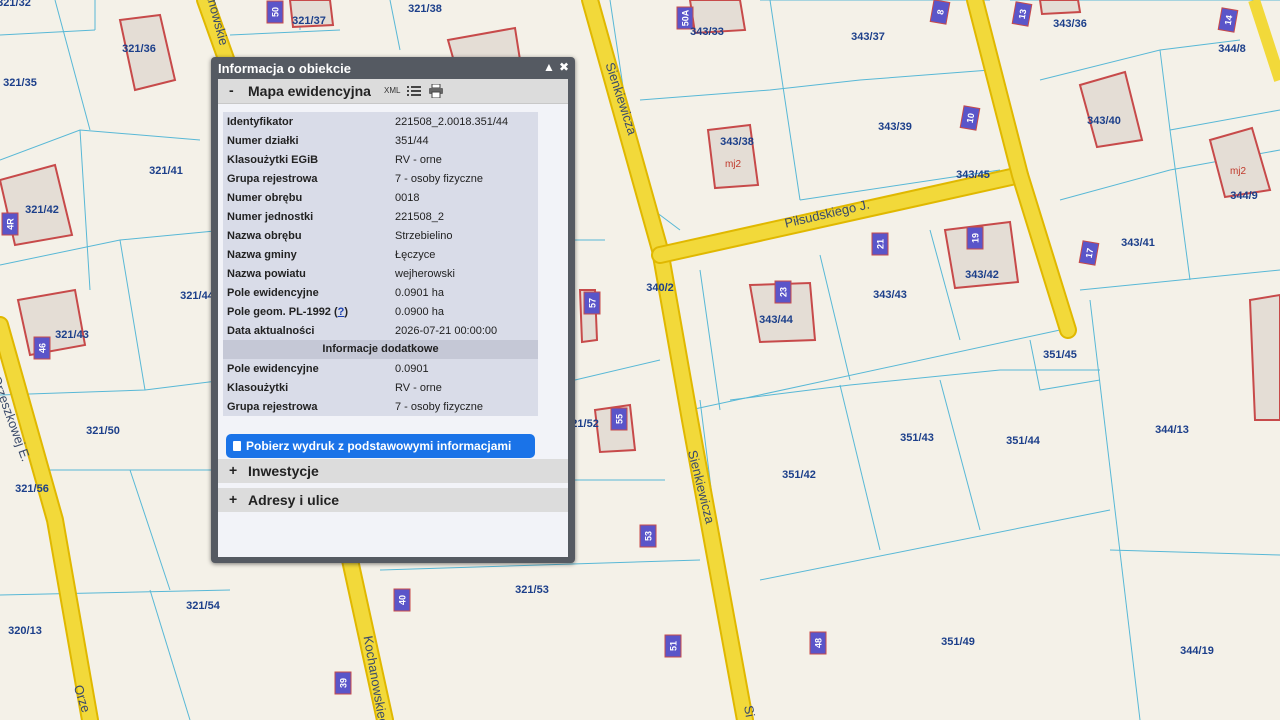 The image size is (1280, 720). What do you see at coordinates (393, 500) in the screenshot?
I see `section-adresy-header: + Adresy i ulice` at bounding box center [393, 500].